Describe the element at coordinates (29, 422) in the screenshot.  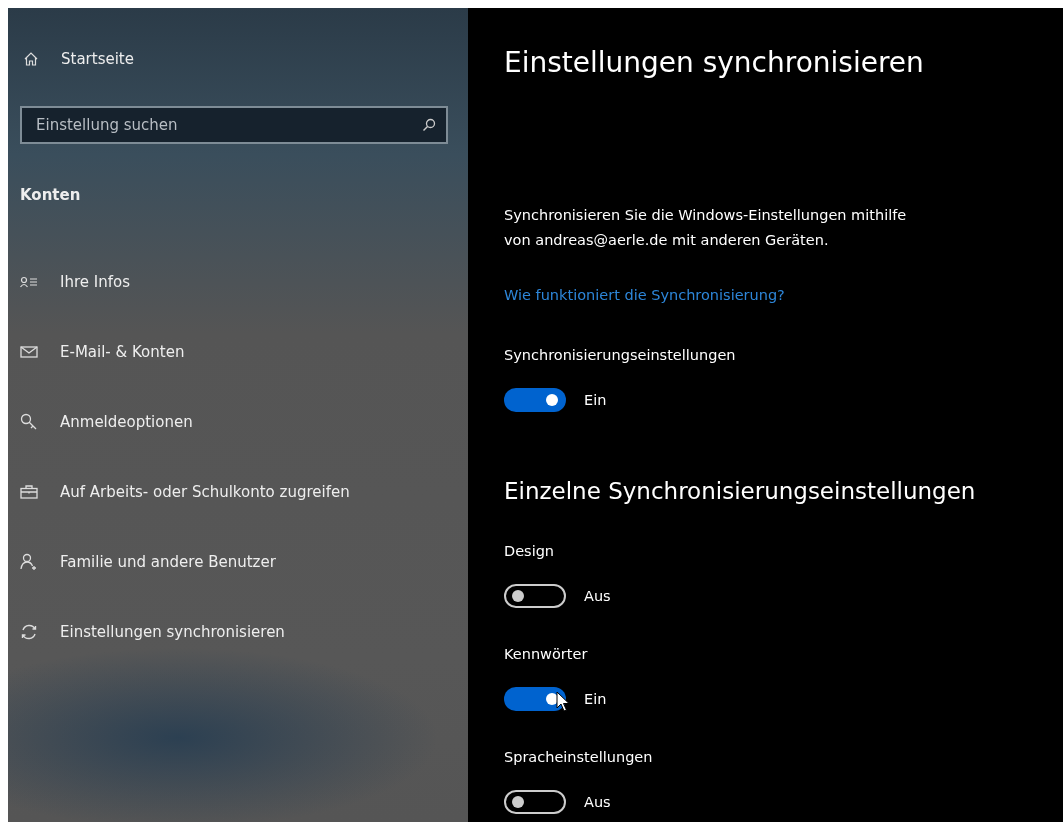
I see `key-icon` at that location.